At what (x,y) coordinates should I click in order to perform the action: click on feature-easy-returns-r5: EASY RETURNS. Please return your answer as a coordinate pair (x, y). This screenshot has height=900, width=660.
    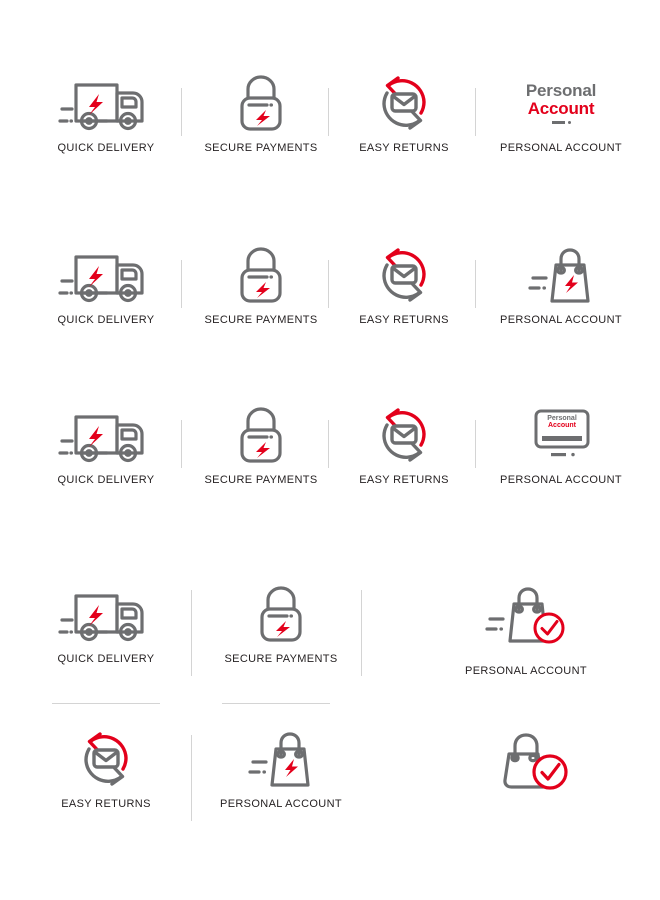
    Looking at the image, I should click on (106, 769).